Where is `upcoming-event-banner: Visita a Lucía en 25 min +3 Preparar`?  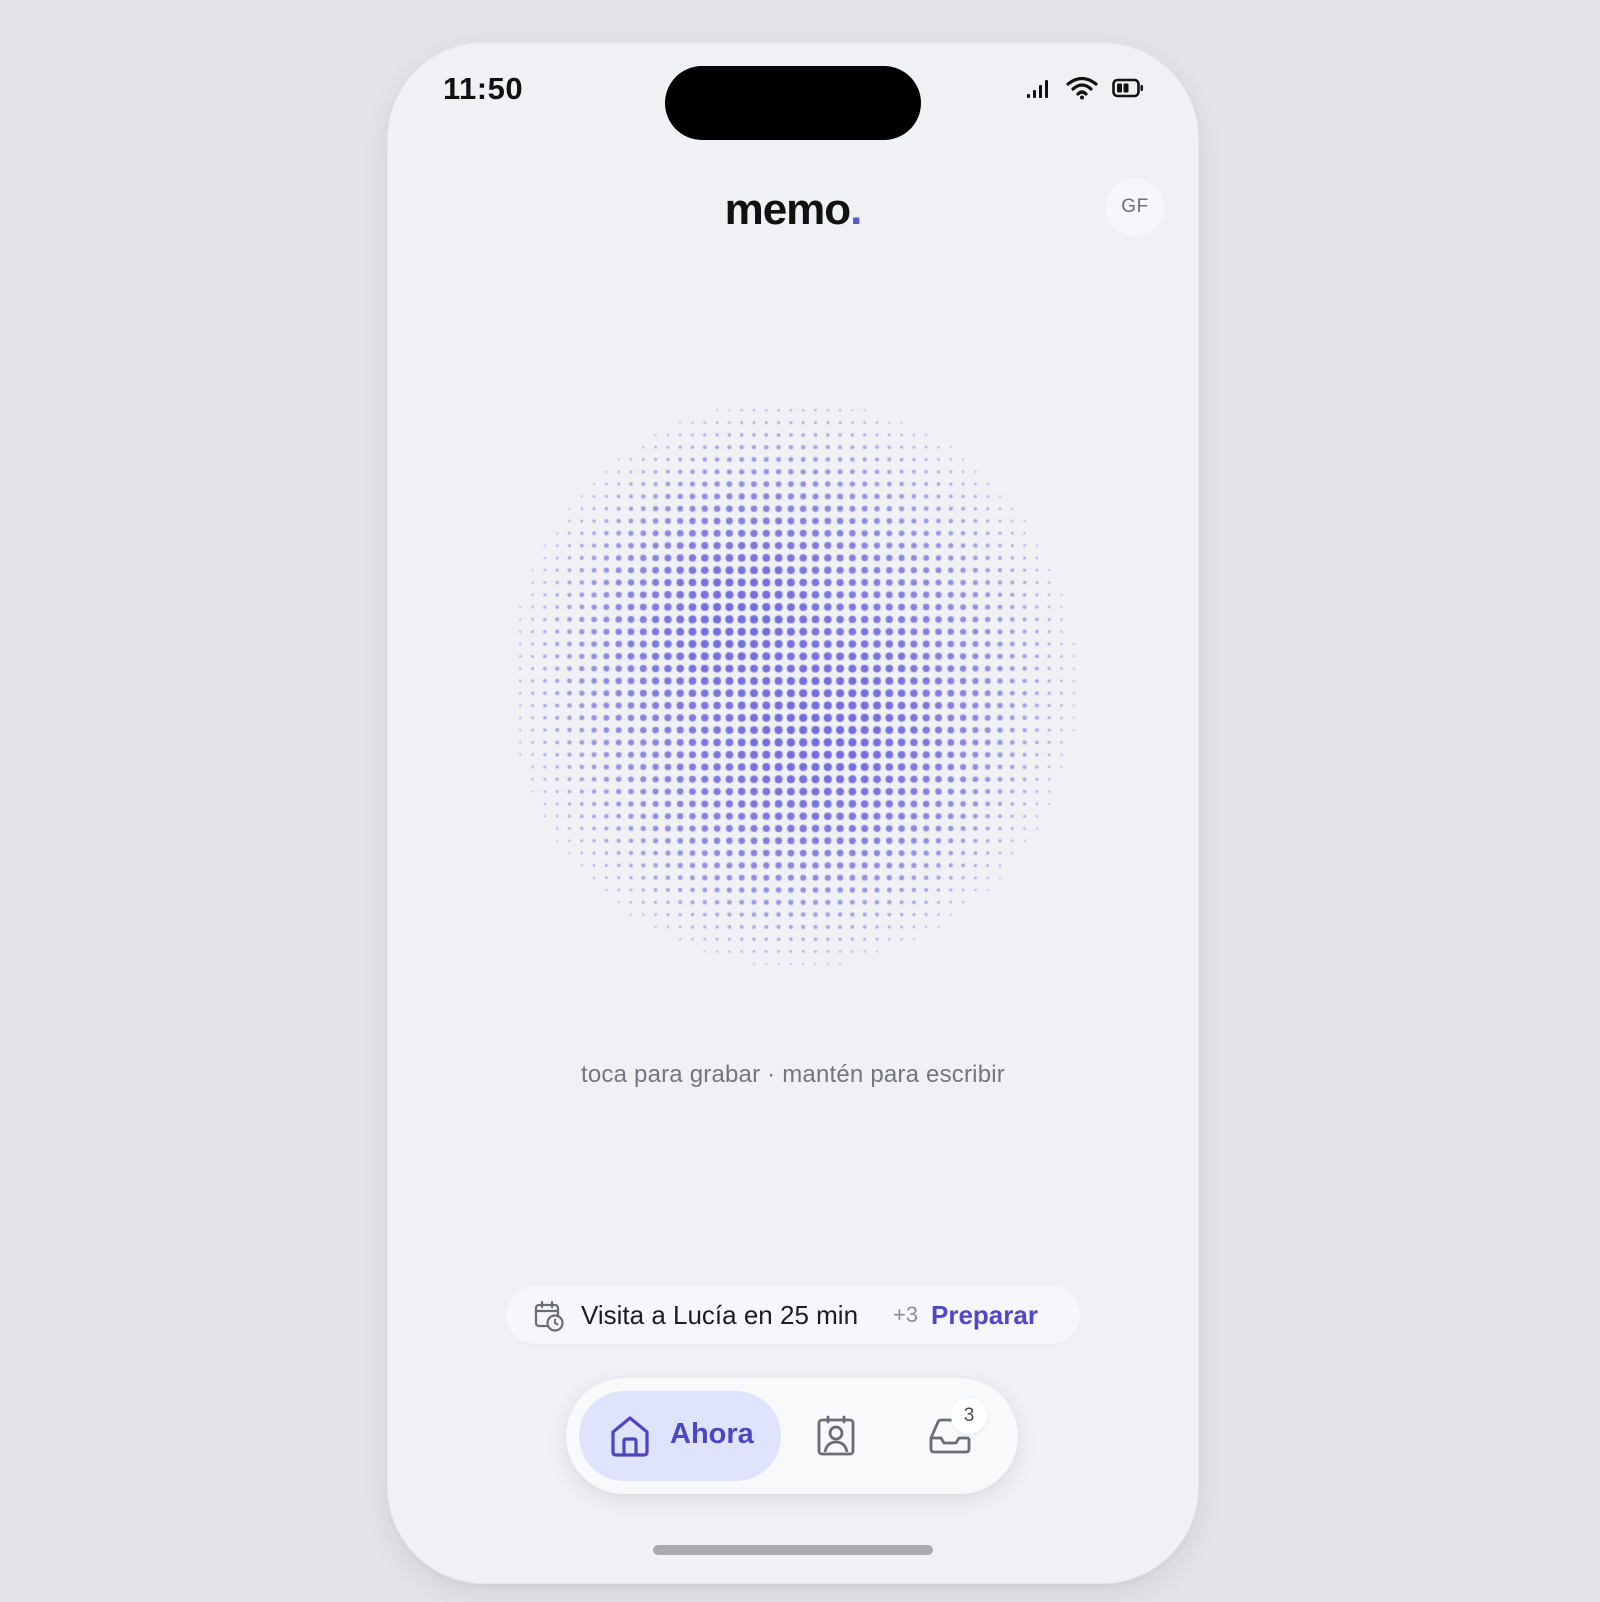
upcoming-event-banner: Visita a Lucía en 25 min +3 Preparar is located at coordinates (793, 1315).